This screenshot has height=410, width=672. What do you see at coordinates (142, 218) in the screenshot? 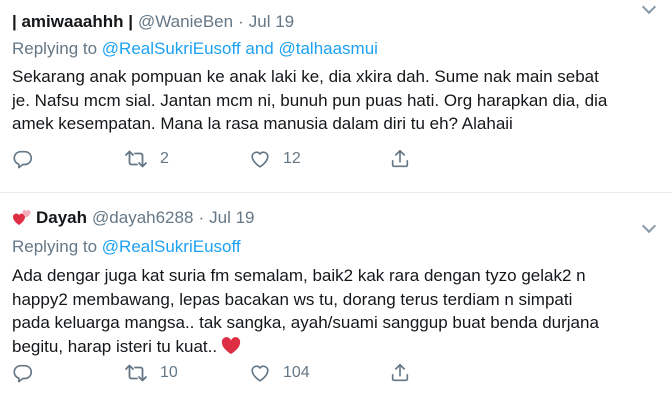
I see `author-handle: @dayah6288` at bounding box center [142, 218].